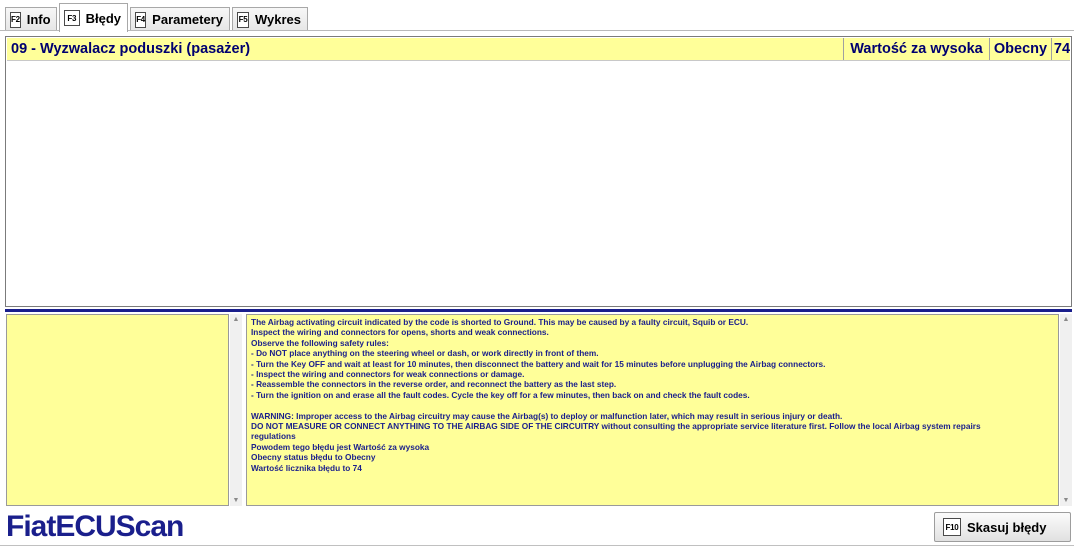 The height and width of the screenshot is (547, 1074). Describe the element at coordinates (537, 30) in the screenshot. I see `tab-bar-divider` at that location.